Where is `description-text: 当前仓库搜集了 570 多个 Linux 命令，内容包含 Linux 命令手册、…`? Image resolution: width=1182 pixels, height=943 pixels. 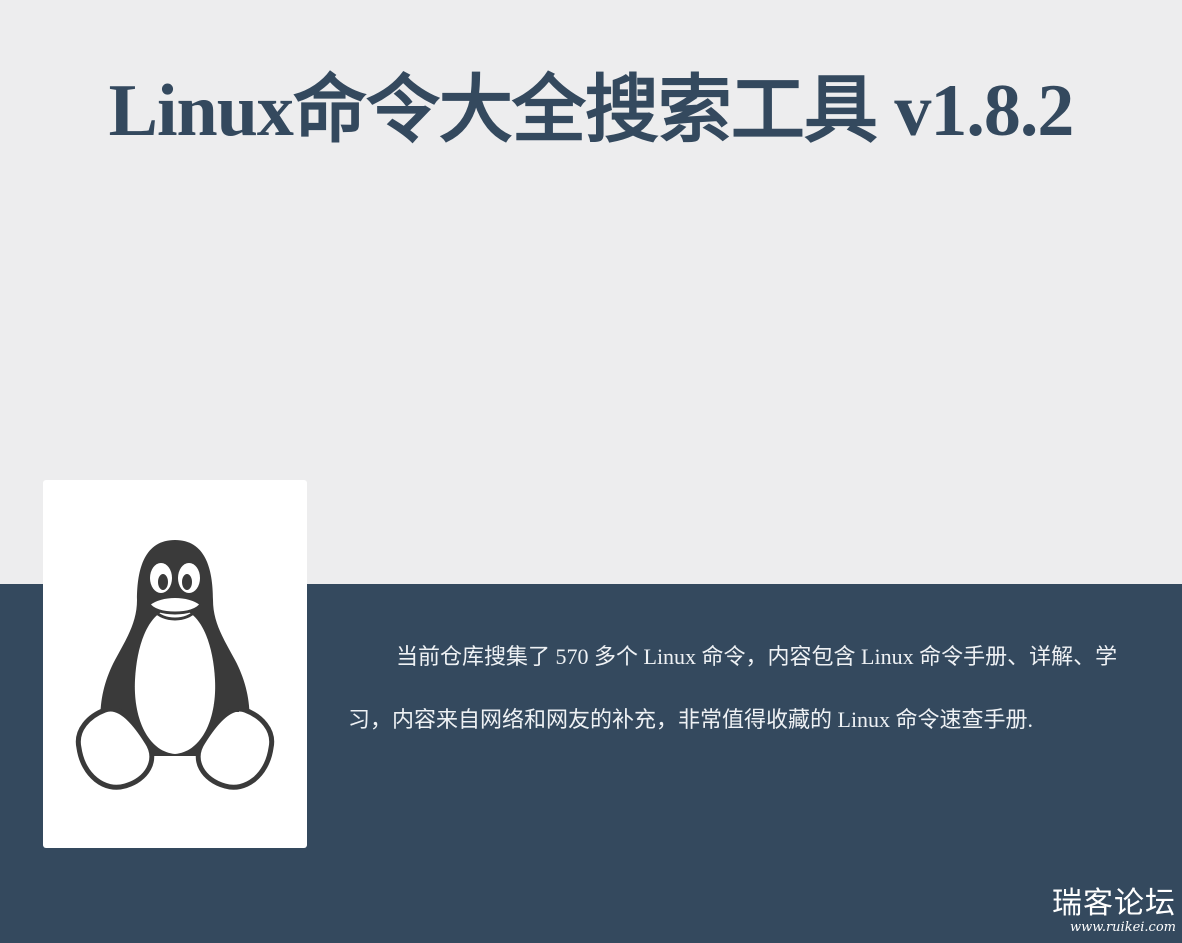
description-text: 当前仓库搜集了 570 多个 Linux 命令，内容包含 Linux 命令手册、… is located at coordinates (733, 688).